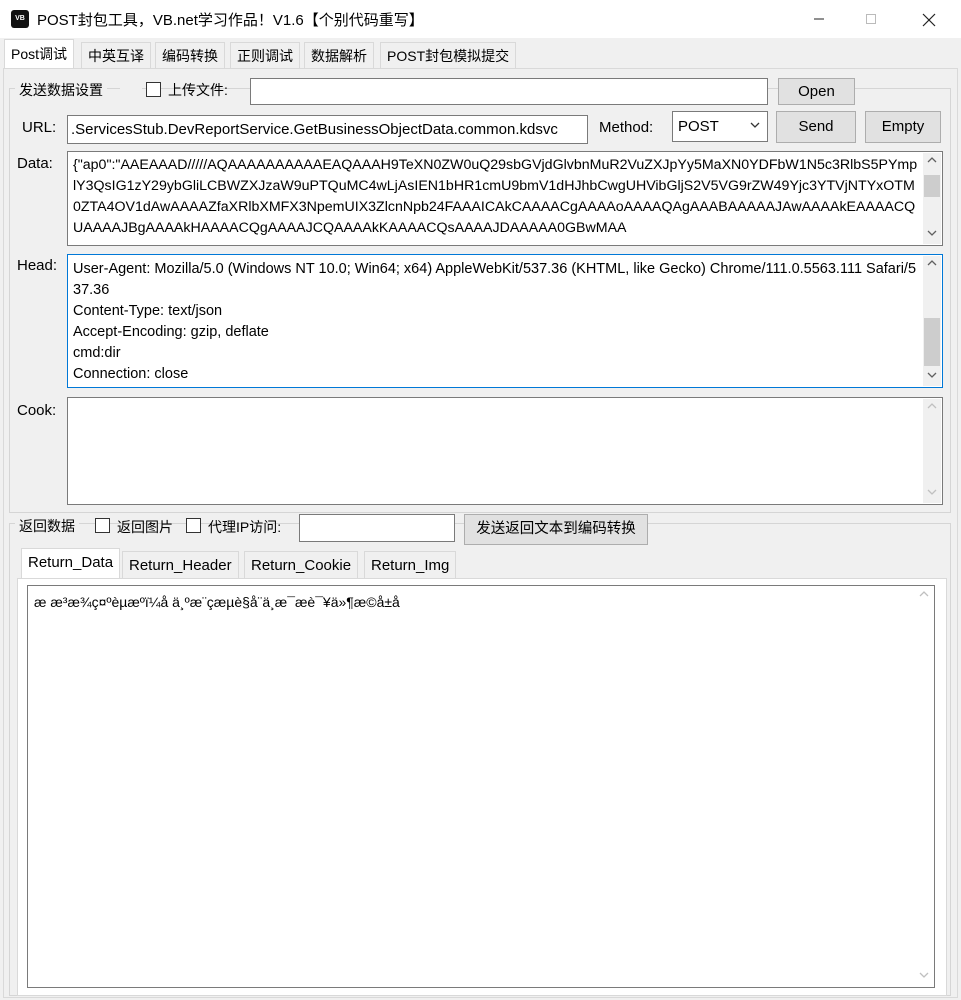  I want to click on proxy-label: 代理IP访问:, so click(245, 527).